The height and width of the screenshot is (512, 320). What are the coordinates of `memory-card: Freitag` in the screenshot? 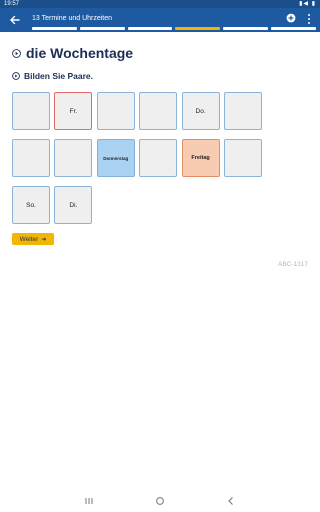 It's located at (200, 158).